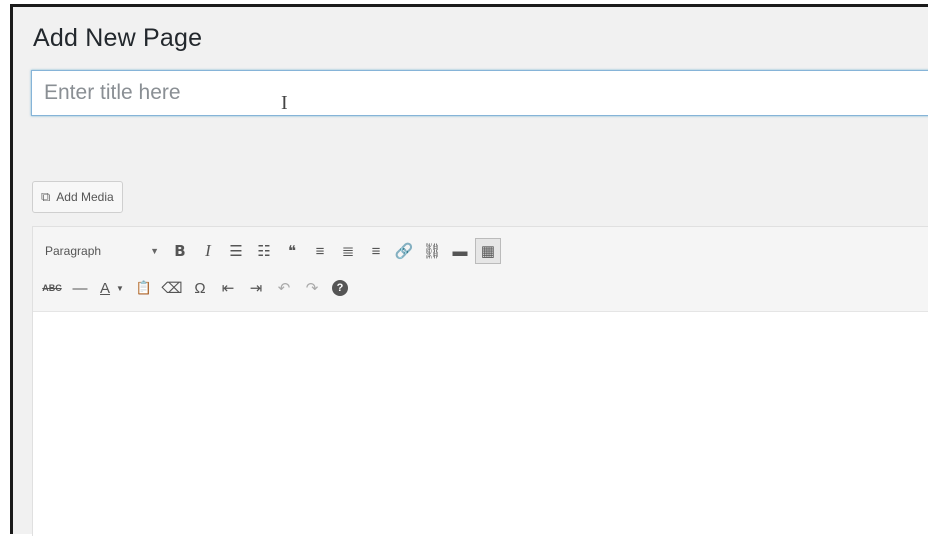 This screenshot has height=536, width=928. What do you see at coordinates (105, 288) in the screenshot?
I see `text-color-icon: A` at bounding box center [105, 288].